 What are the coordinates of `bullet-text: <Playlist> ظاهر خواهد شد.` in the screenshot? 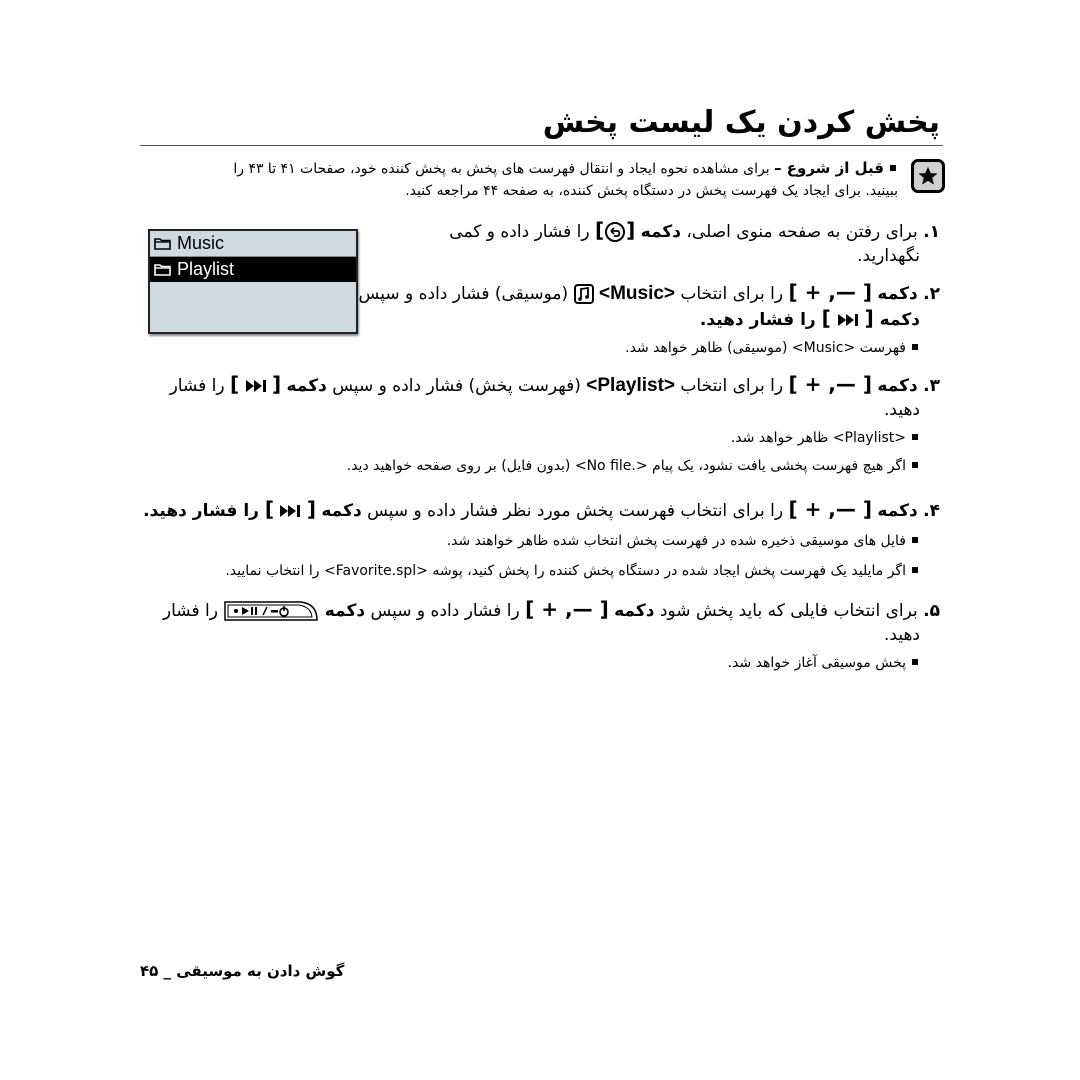 It's located at (818, 438).